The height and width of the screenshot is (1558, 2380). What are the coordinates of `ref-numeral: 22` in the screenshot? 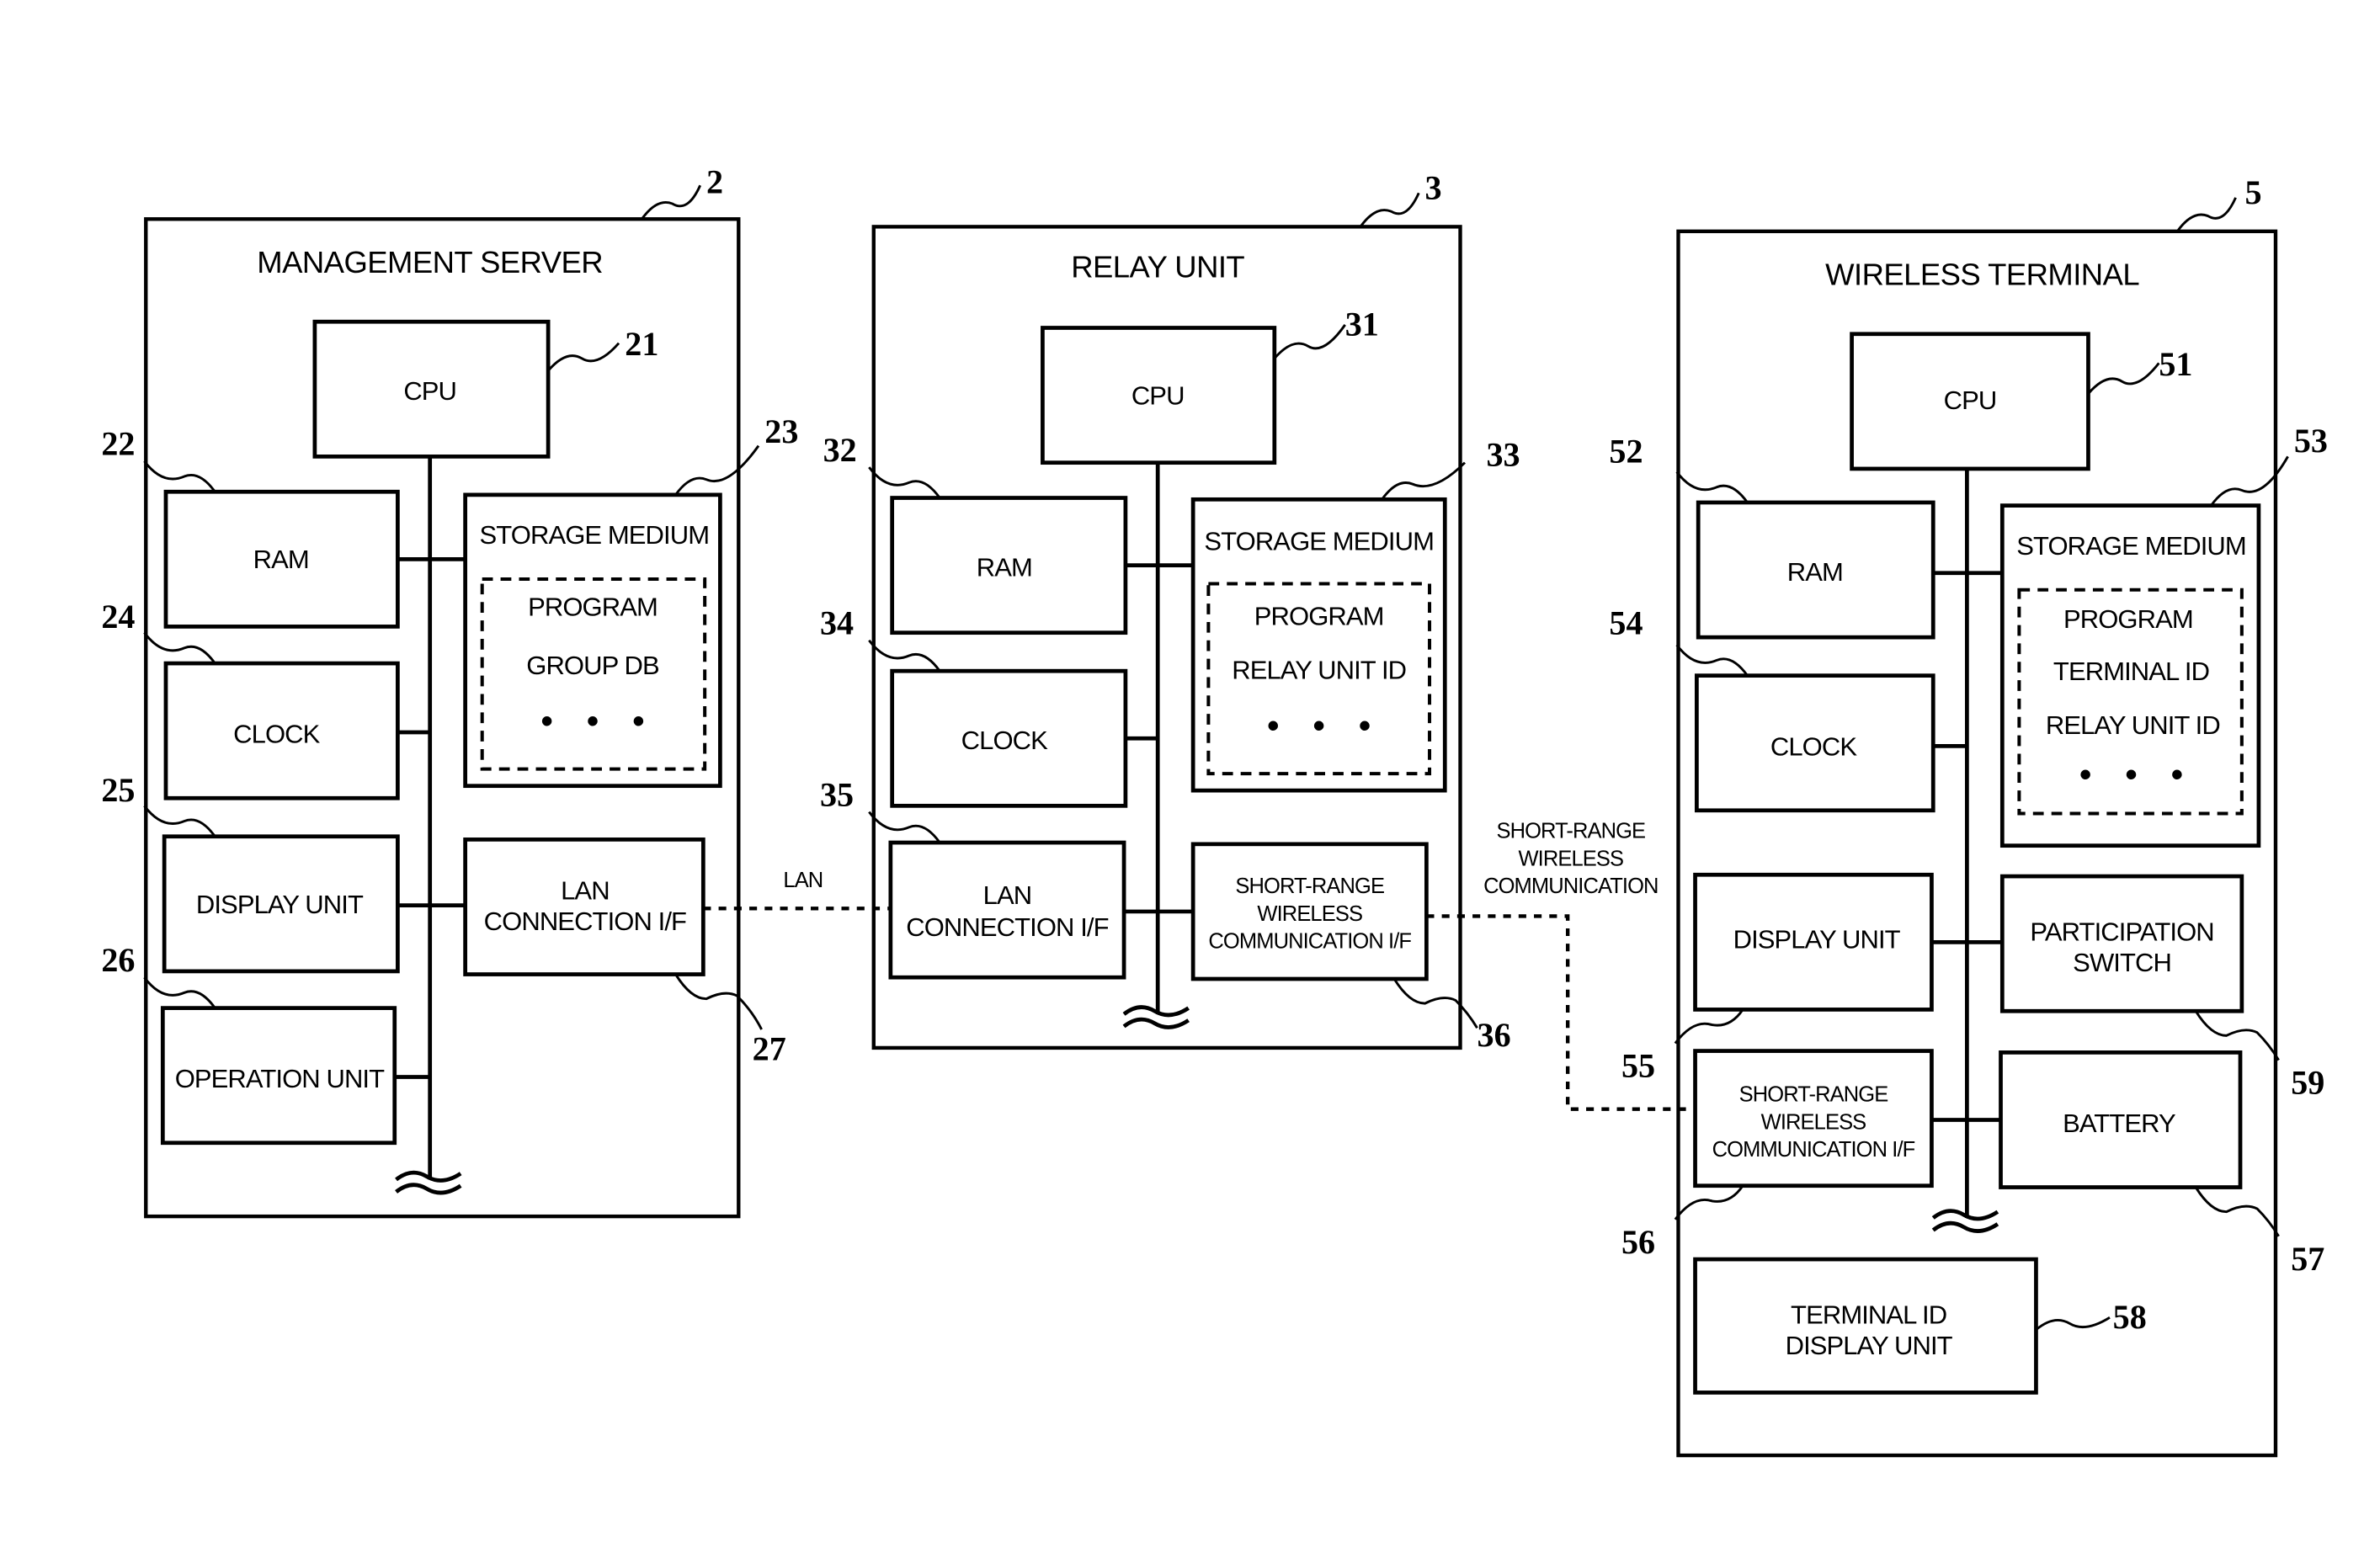 It's located at (118, 444).